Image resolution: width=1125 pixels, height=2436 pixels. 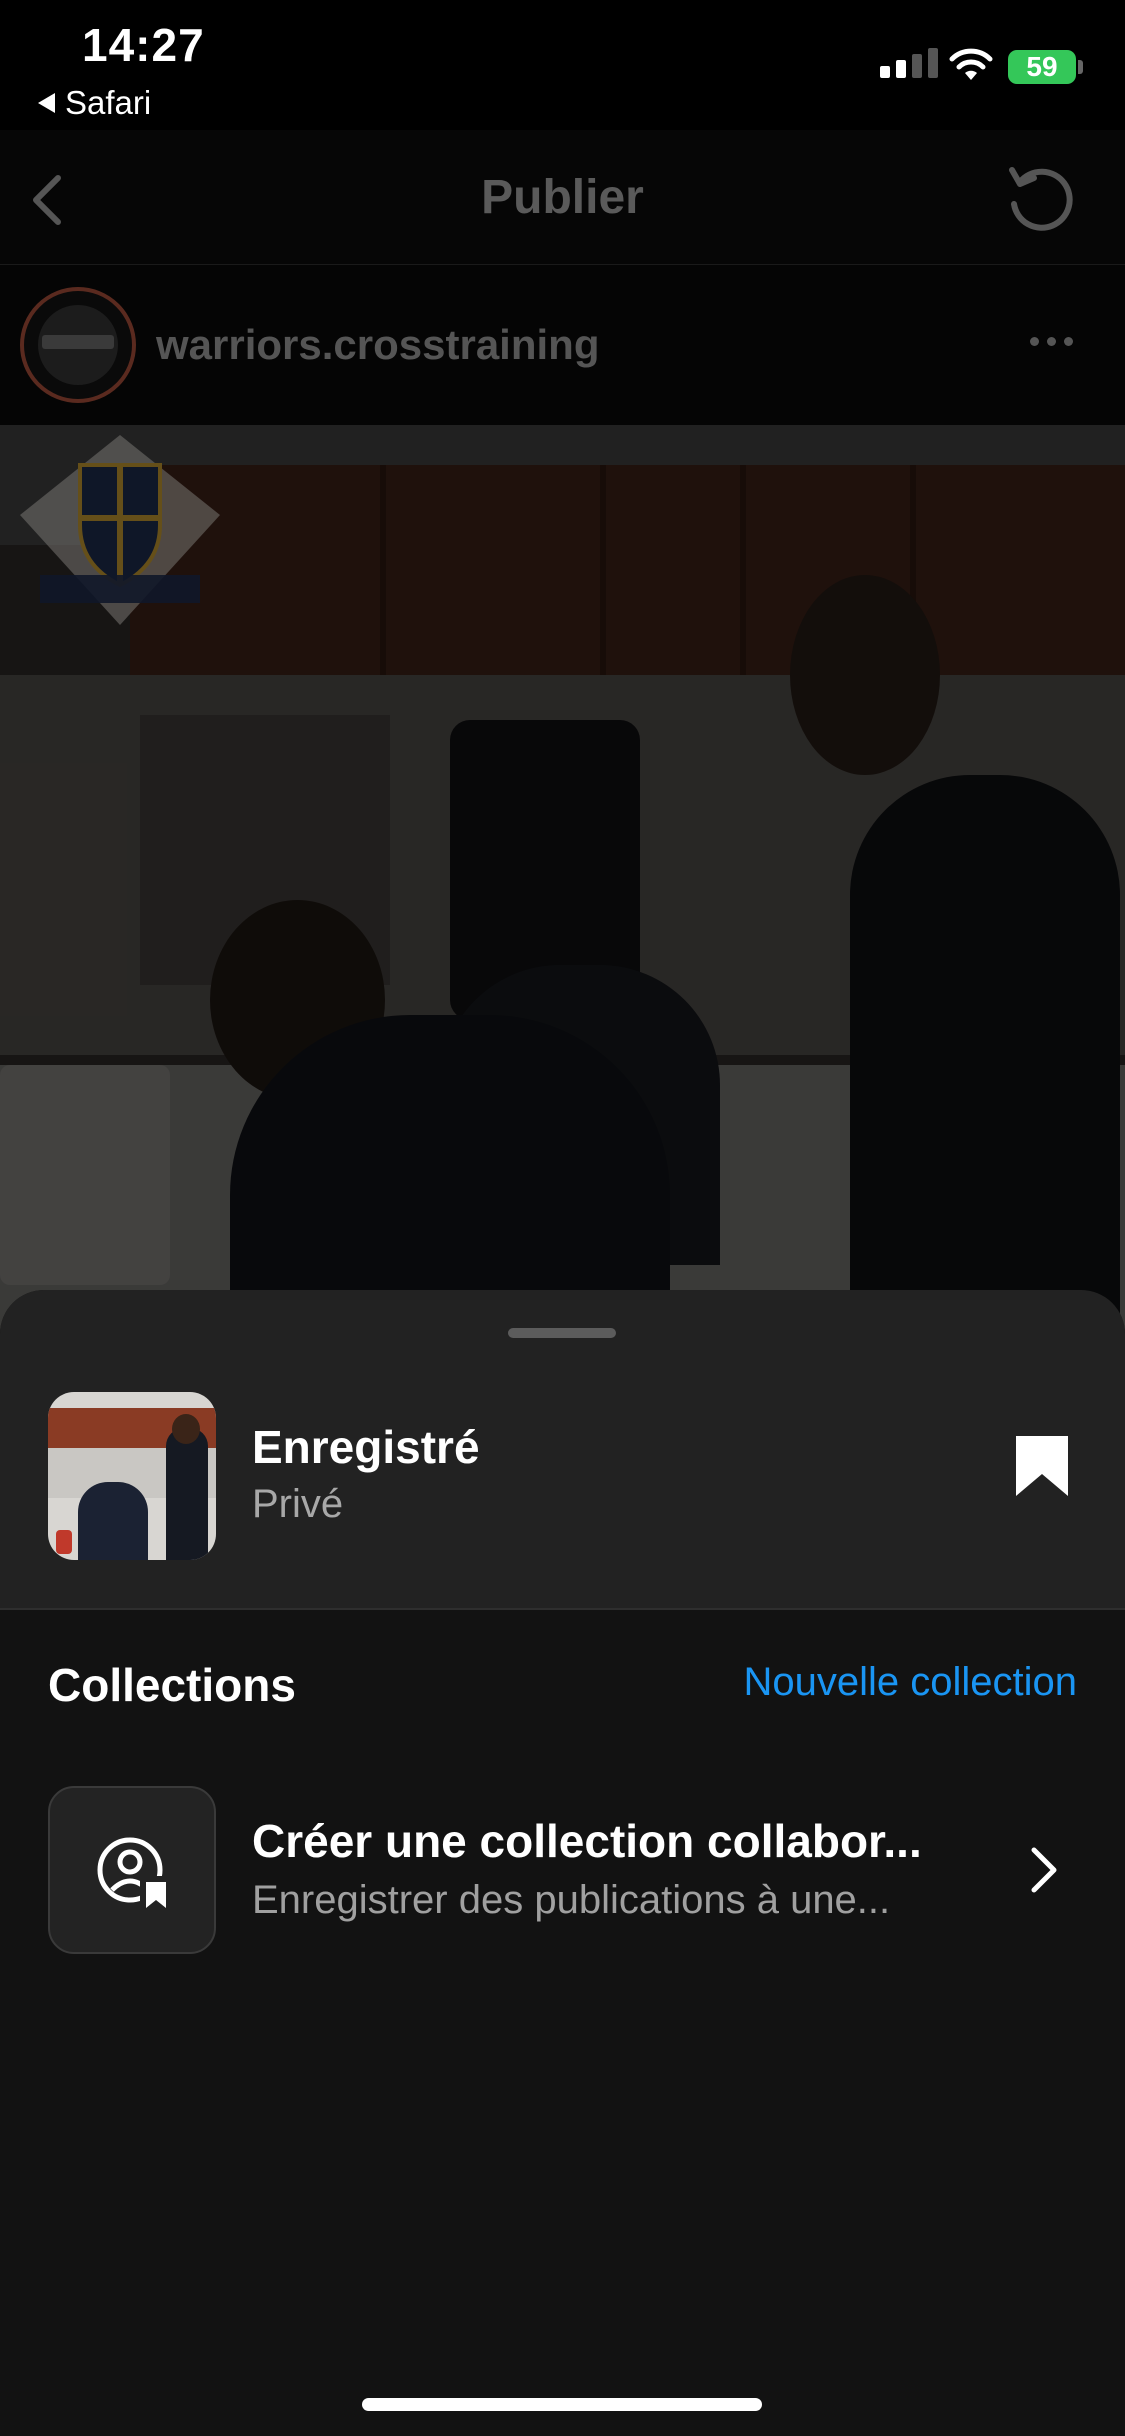 What do you see at coordinates (1040, 200) in the screenshot?
I see `refresh-icon` at bounding box center [1040, 200].